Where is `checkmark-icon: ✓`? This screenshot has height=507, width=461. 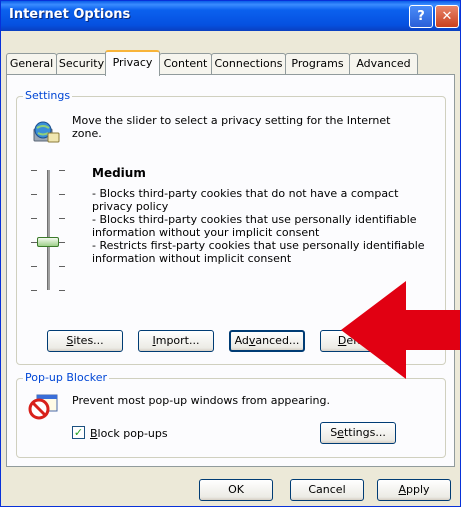 checkmark-icon: ✓ is located at coordinates (78, 432).